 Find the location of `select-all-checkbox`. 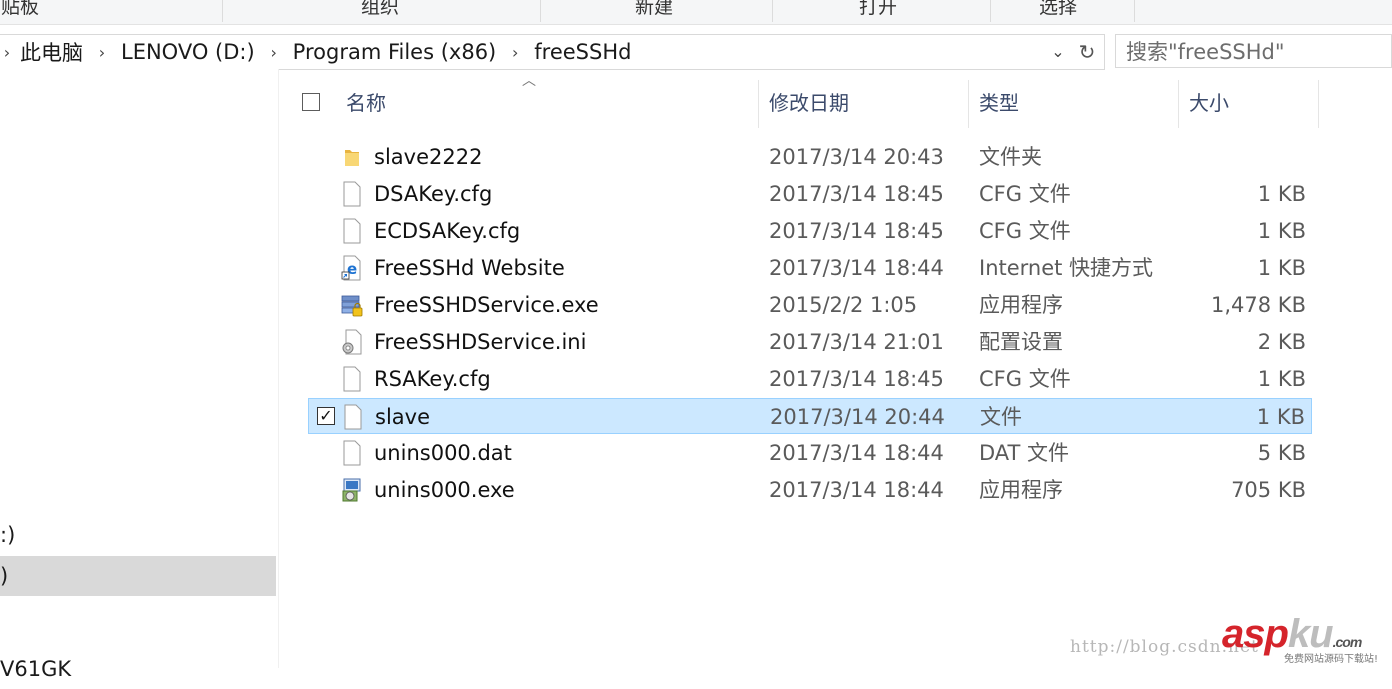

select-all-checkbox is located at coordinates (311, 102).